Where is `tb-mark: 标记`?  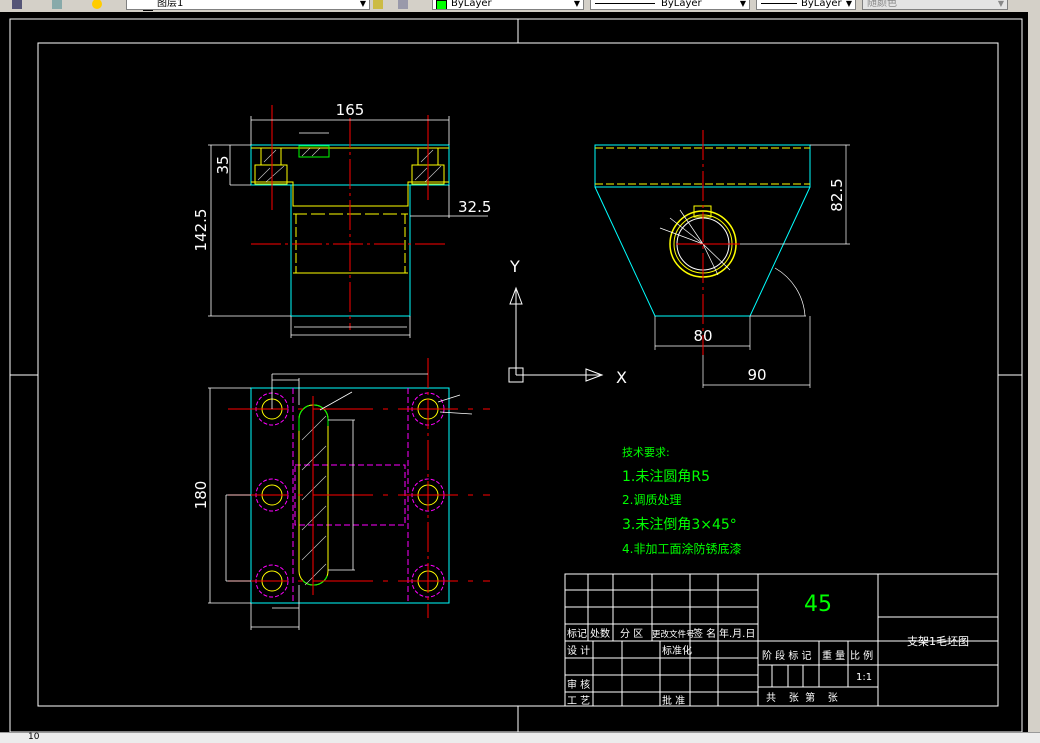 tb-mark: 标记 is located at coordinates (577, 634).